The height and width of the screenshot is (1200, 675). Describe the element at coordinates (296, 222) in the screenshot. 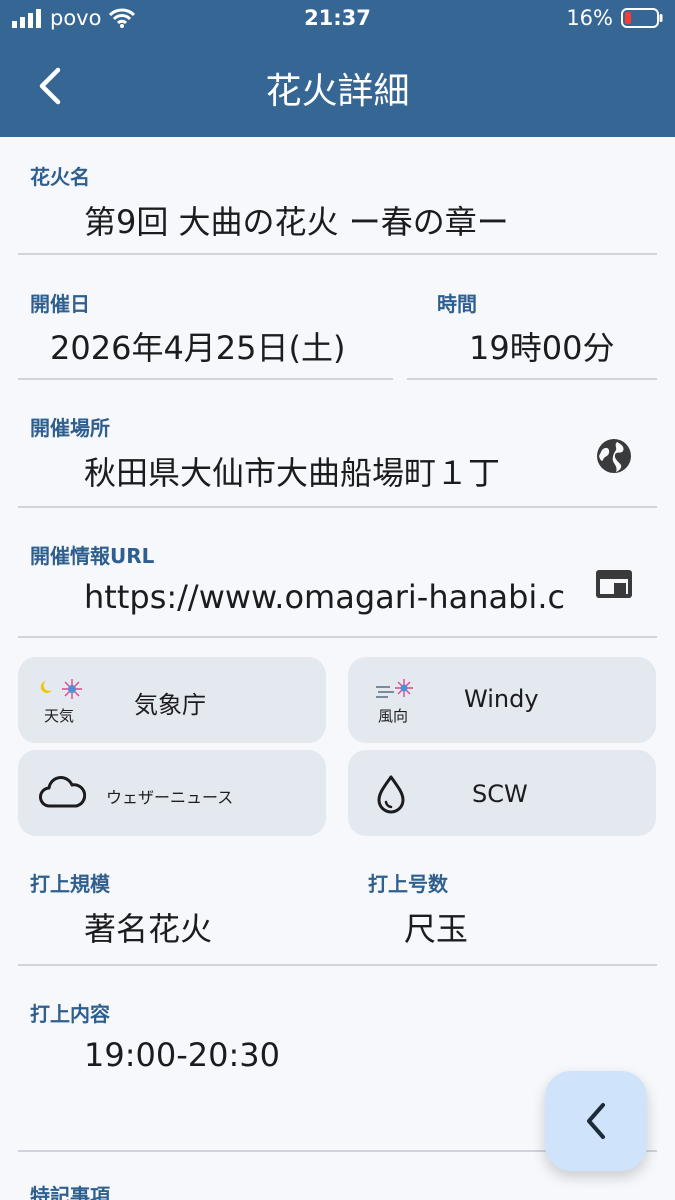

I see `field-value: 第9回 大曲の花火 ー春の章ー` at that location.